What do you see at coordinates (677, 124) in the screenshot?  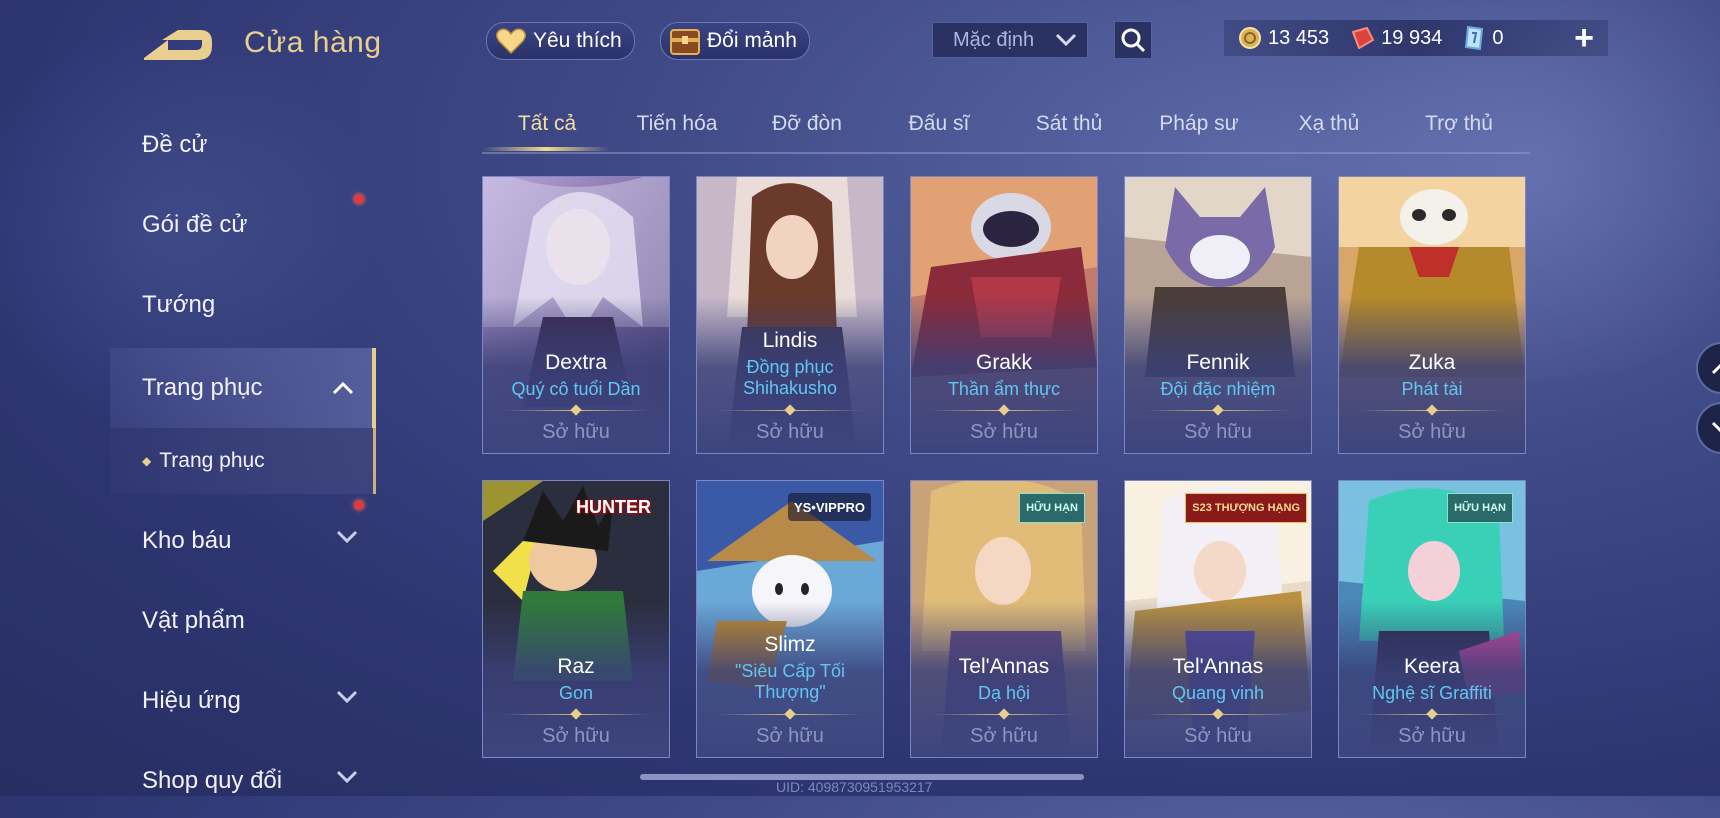 I see `tab-evolution: Tiến hóa` at bounding box center [677, 124].